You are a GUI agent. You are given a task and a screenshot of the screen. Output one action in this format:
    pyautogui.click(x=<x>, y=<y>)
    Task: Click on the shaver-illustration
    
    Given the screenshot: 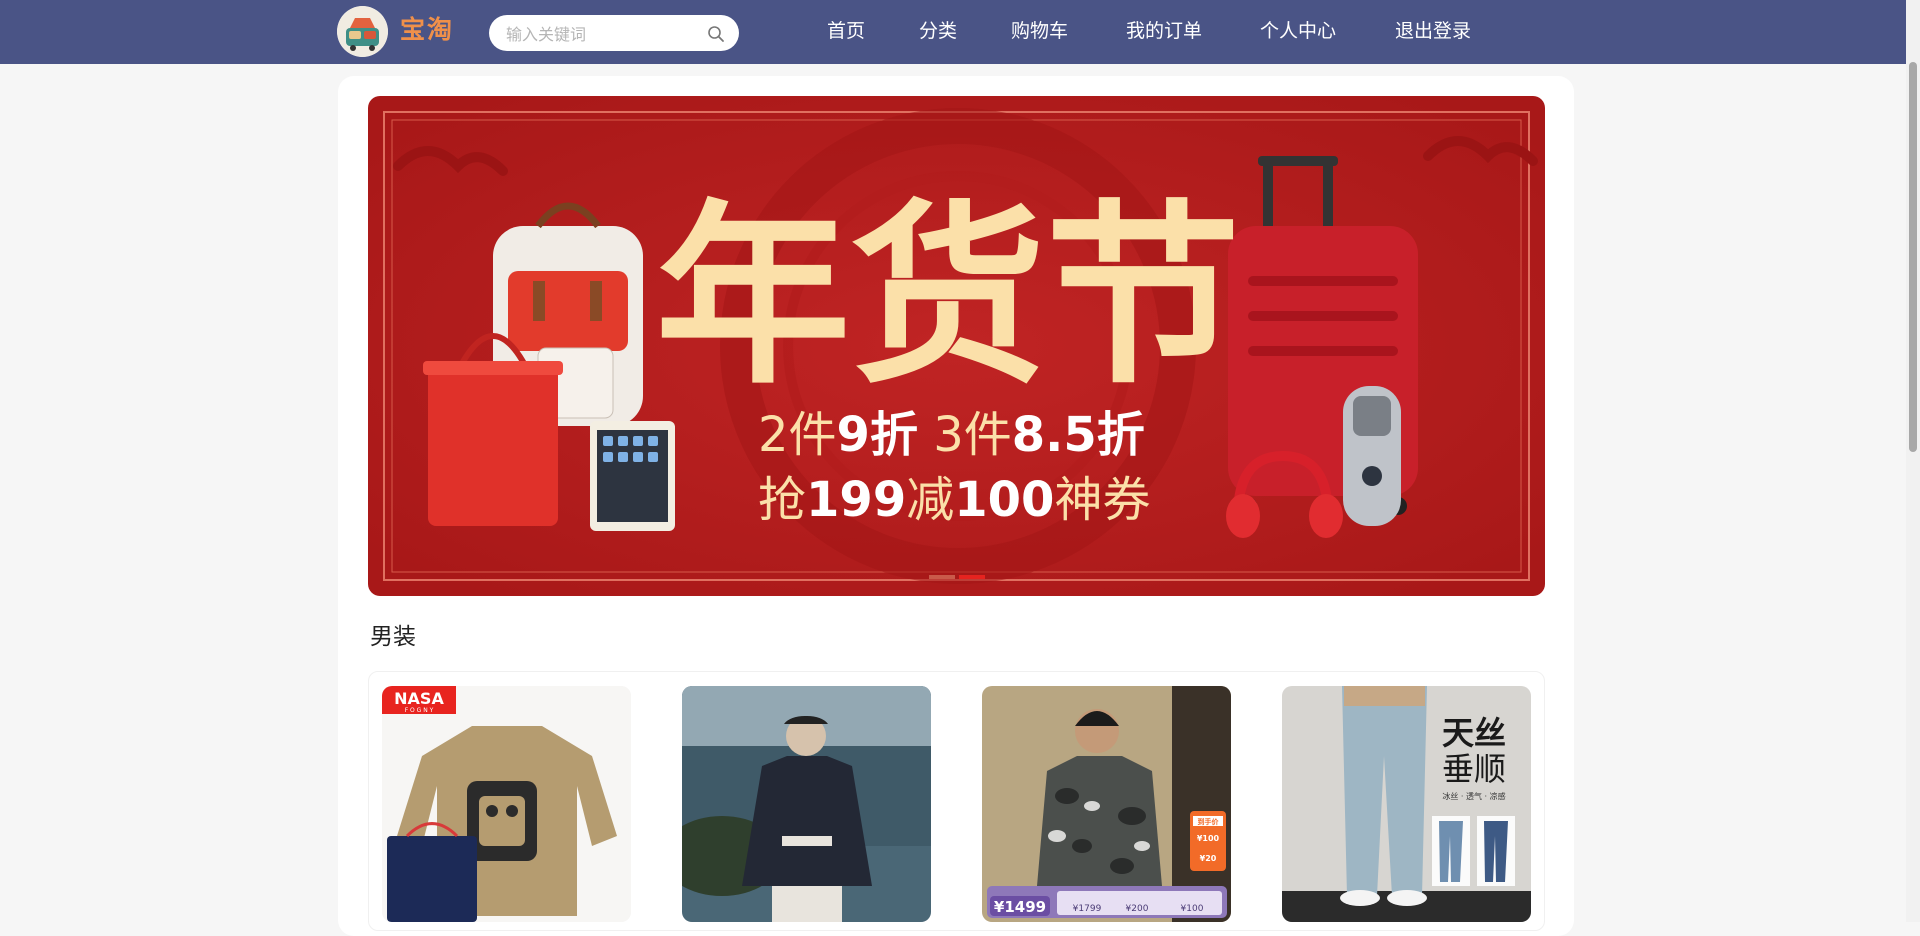 What is the action you would take?
    pyautogui.click(x=1372, y=456)
    